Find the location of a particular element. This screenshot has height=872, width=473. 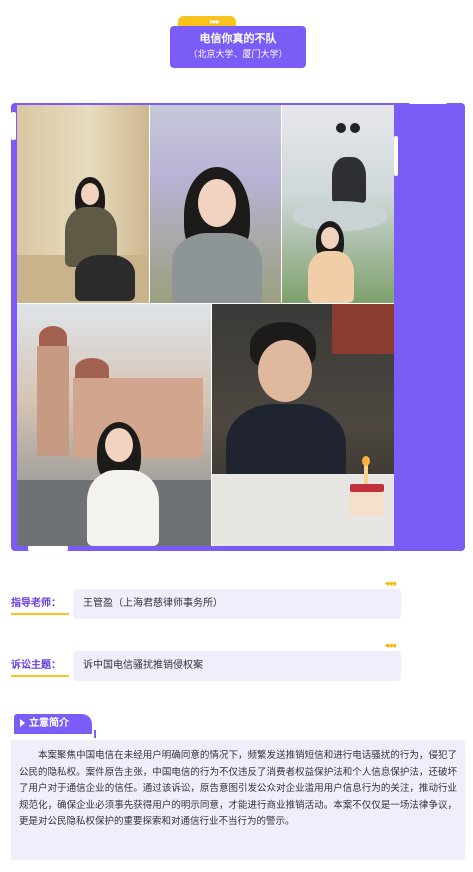

intro-heading-tag: 立意简介 is located at coordinates (53, 724).